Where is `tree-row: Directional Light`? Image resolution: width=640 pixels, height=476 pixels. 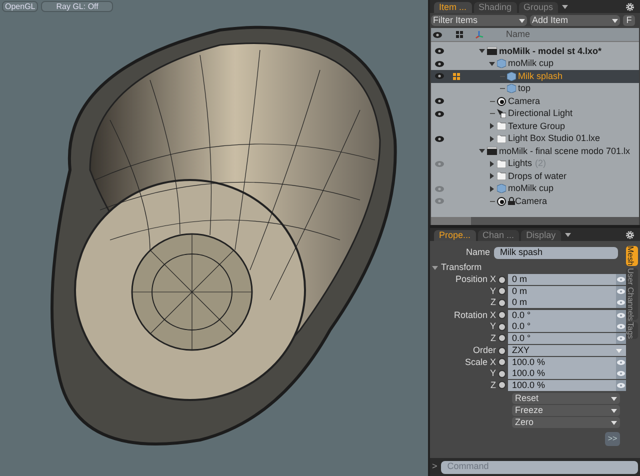 tree-row: Directional Light is located at coordinates (535, 114).